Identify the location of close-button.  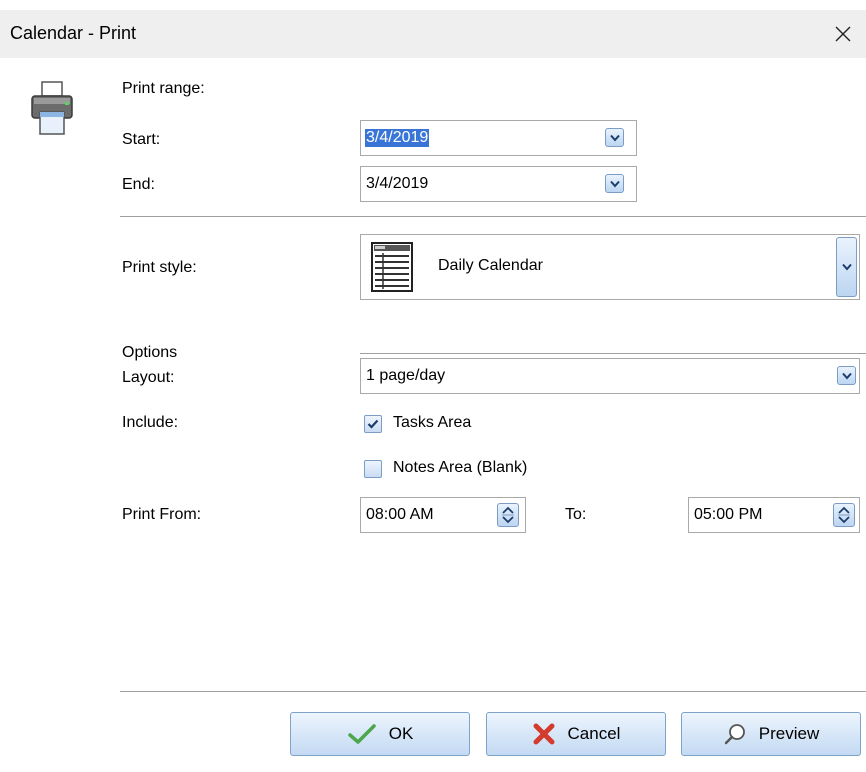
(843, 34).